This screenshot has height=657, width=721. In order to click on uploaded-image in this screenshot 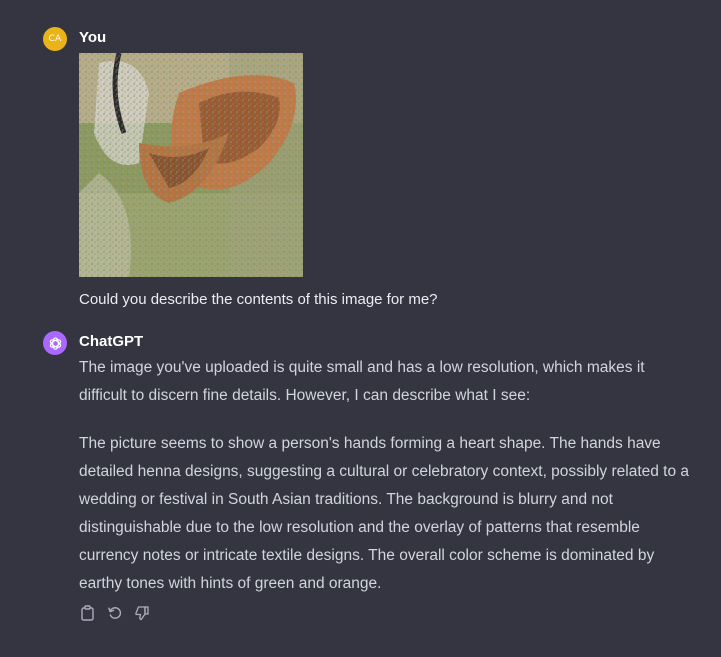, I will do `click(191, 165)`.